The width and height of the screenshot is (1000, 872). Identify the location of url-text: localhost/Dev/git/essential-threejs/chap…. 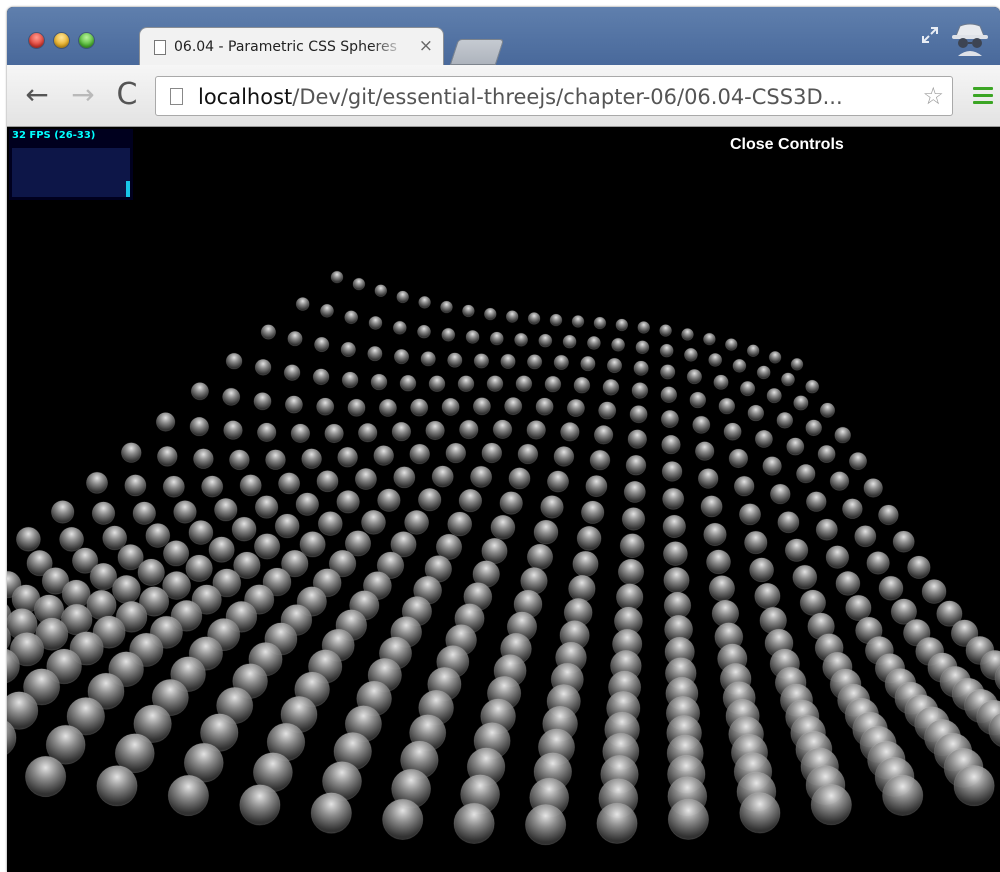
(550, 97).